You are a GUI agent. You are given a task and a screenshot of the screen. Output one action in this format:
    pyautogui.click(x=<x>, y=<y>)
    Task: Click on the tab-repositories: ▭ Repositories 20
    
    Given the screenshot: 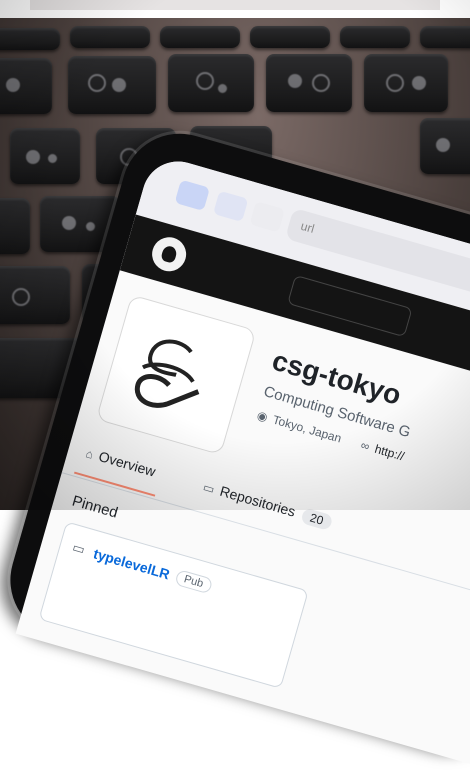 What is the action you would take?
    pyautogui.click(x=267, y=504)
    